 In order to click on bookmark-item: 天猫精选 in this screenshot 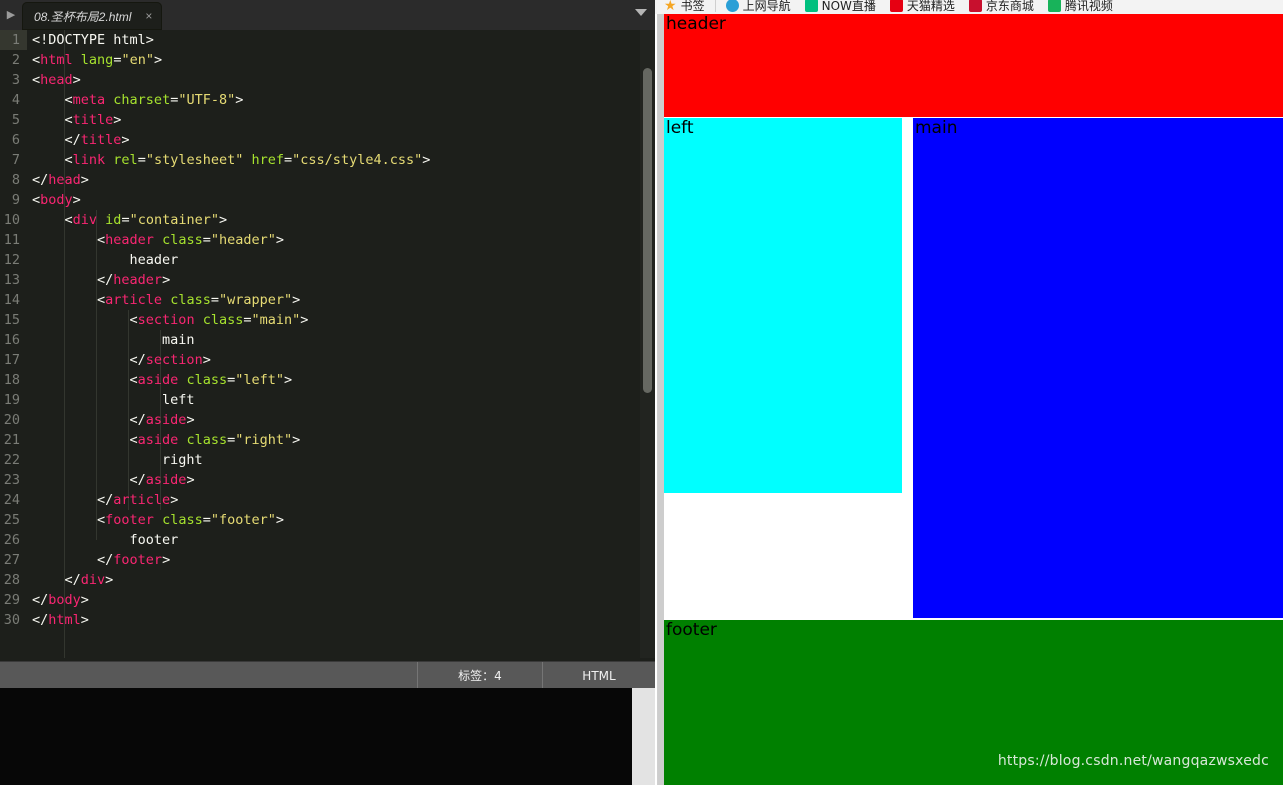, I will do `click(922, 7)`.